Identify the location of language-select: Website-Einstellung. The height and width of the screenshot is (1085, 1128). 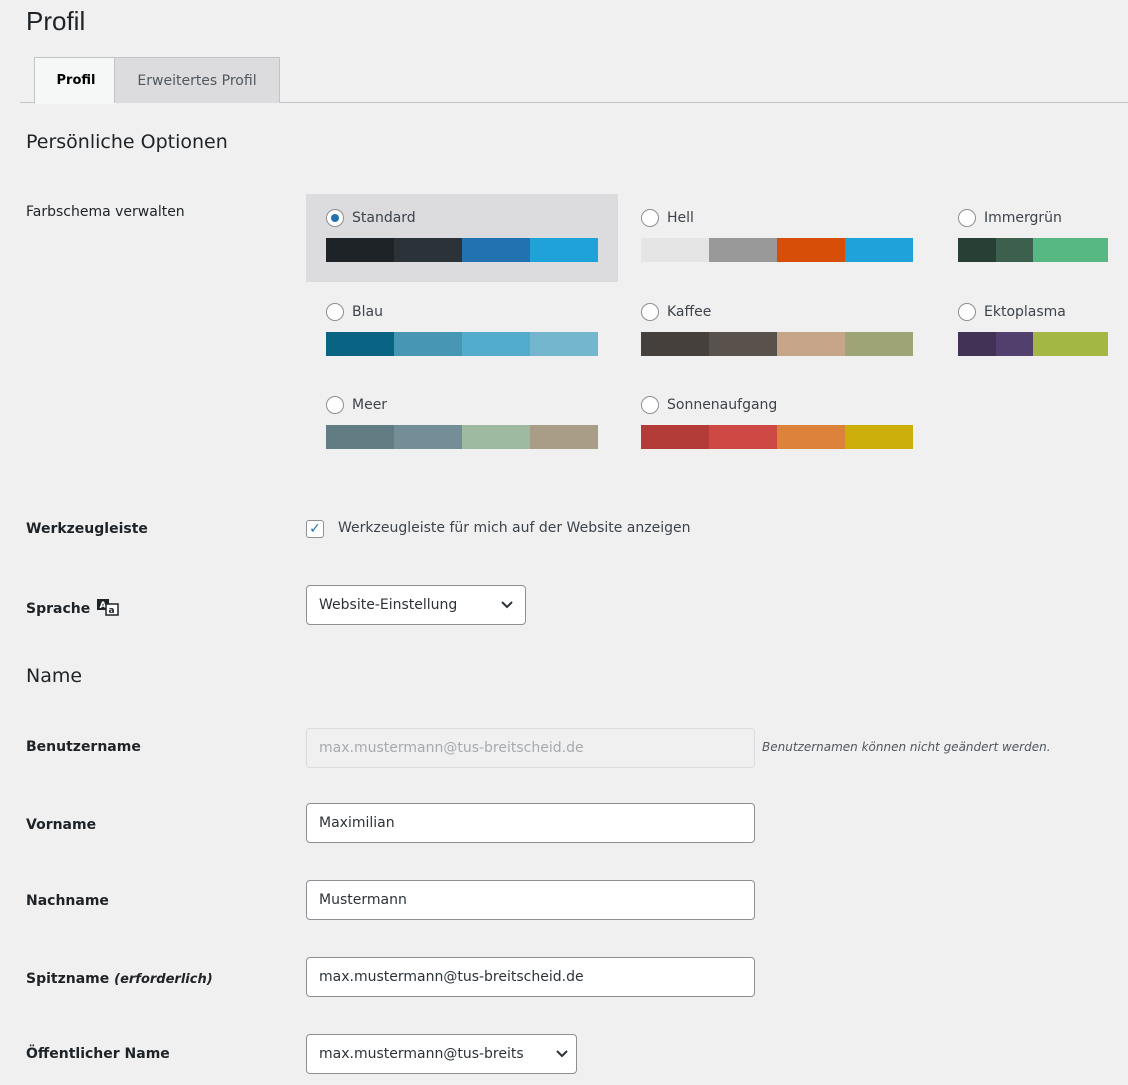
(416, 605).